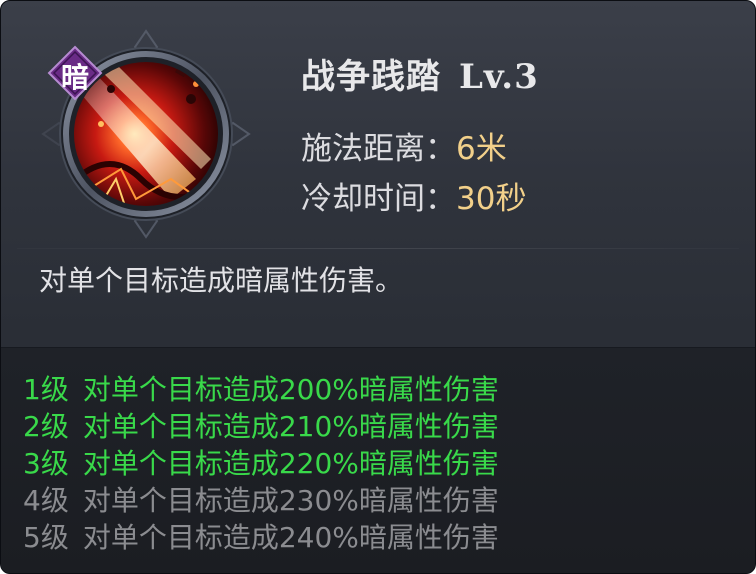 The height and width of the screenshot is (574, 756). I want to click on skill-name: 战争践踏, so click(371, 77).